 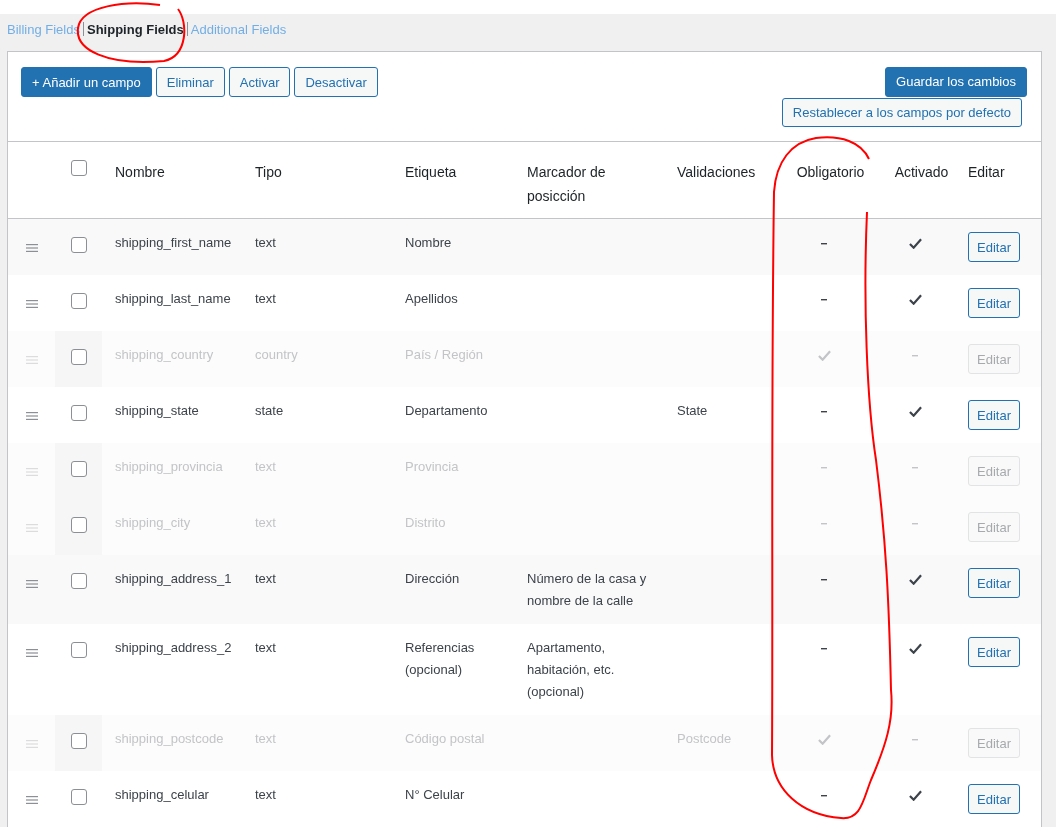 I want to click on table-cell: Apellidos, so click(x=431, y=298).